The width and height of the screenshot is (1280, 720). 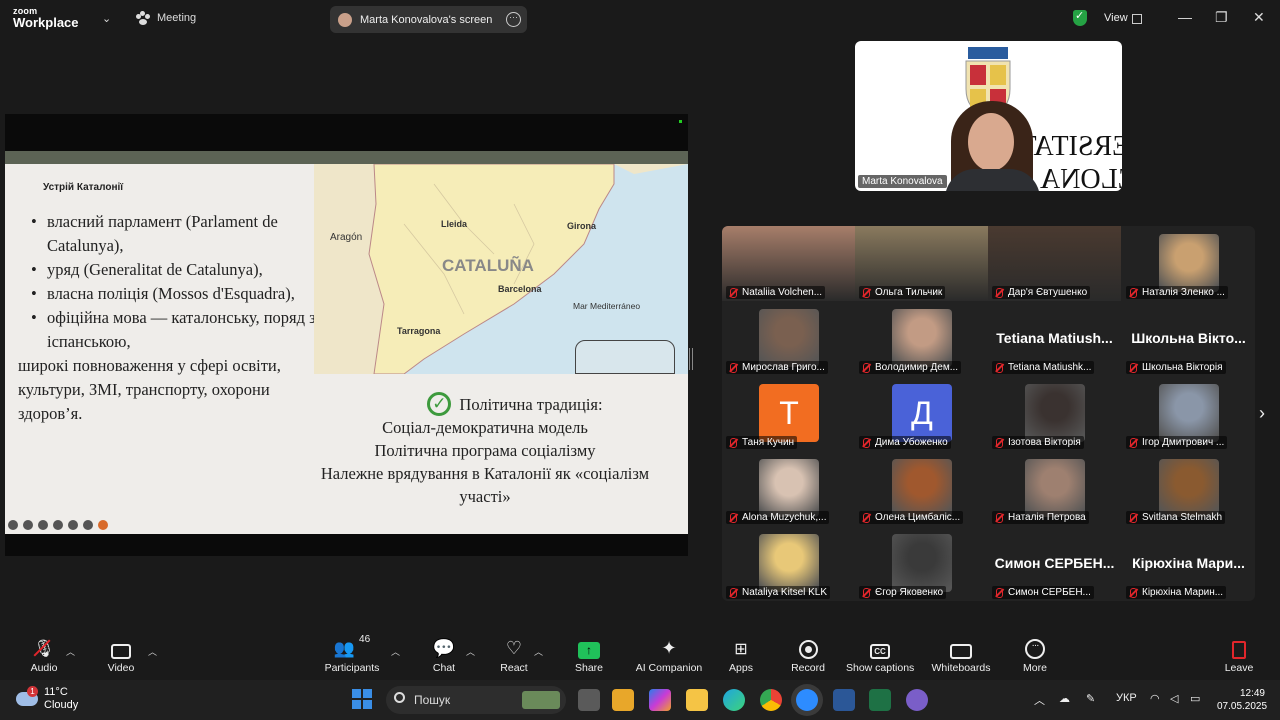 I want to click on record-button: Record, so click(x=808, y=652).